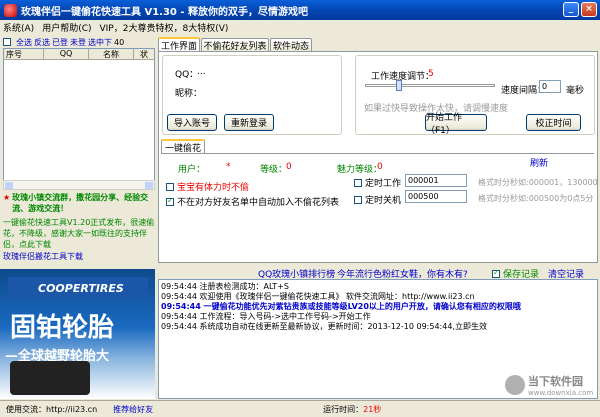 Image resolution: width=600 pixels, height=417 pixels. Describe the element at coordinates (79, 119) in the screenshot. I see `account-list: 序号 QQ 名称 状` at that location.